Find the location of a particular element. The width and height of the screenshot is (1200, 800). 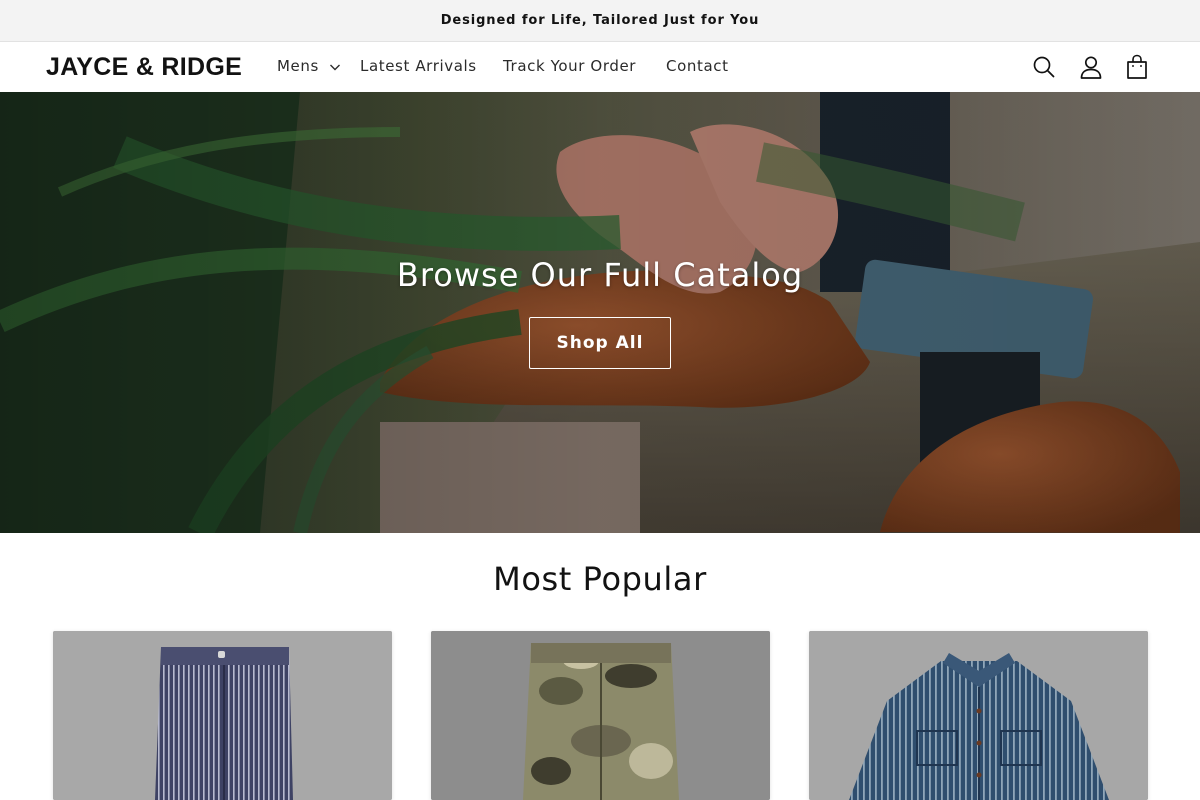

product-image-striped-work-pants is located at coordinates (222, 715).